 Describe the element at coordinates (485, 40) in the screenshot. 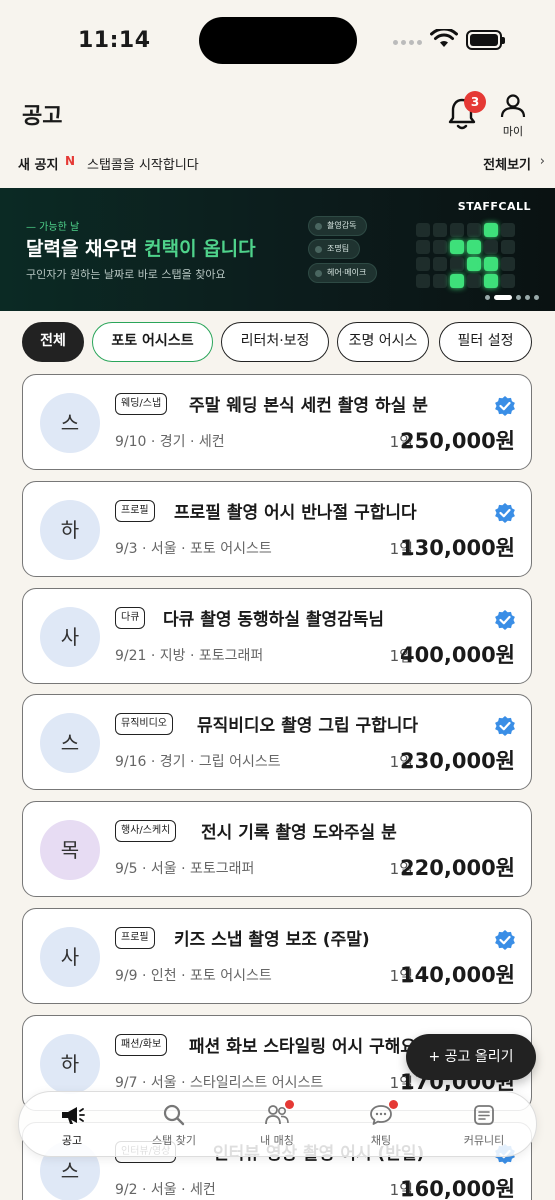

I see `battery-icon` at that location.